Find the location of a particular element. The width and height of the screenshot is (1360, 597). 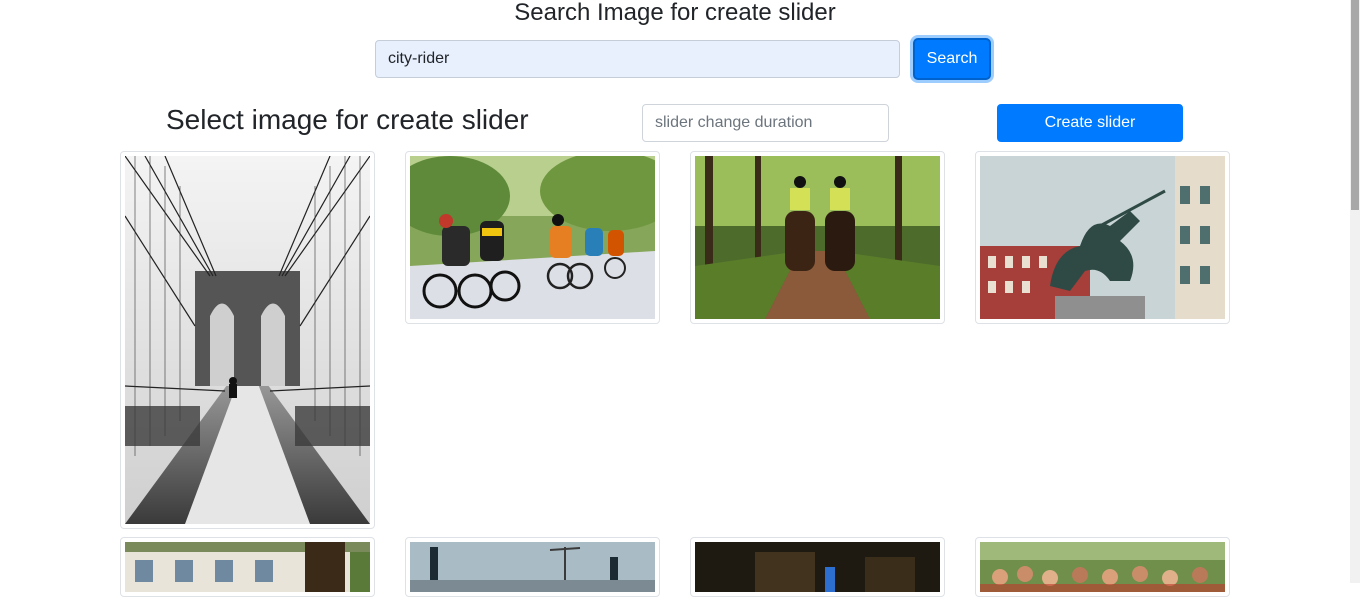

bridge-photo is located at coordinates (247, 340).